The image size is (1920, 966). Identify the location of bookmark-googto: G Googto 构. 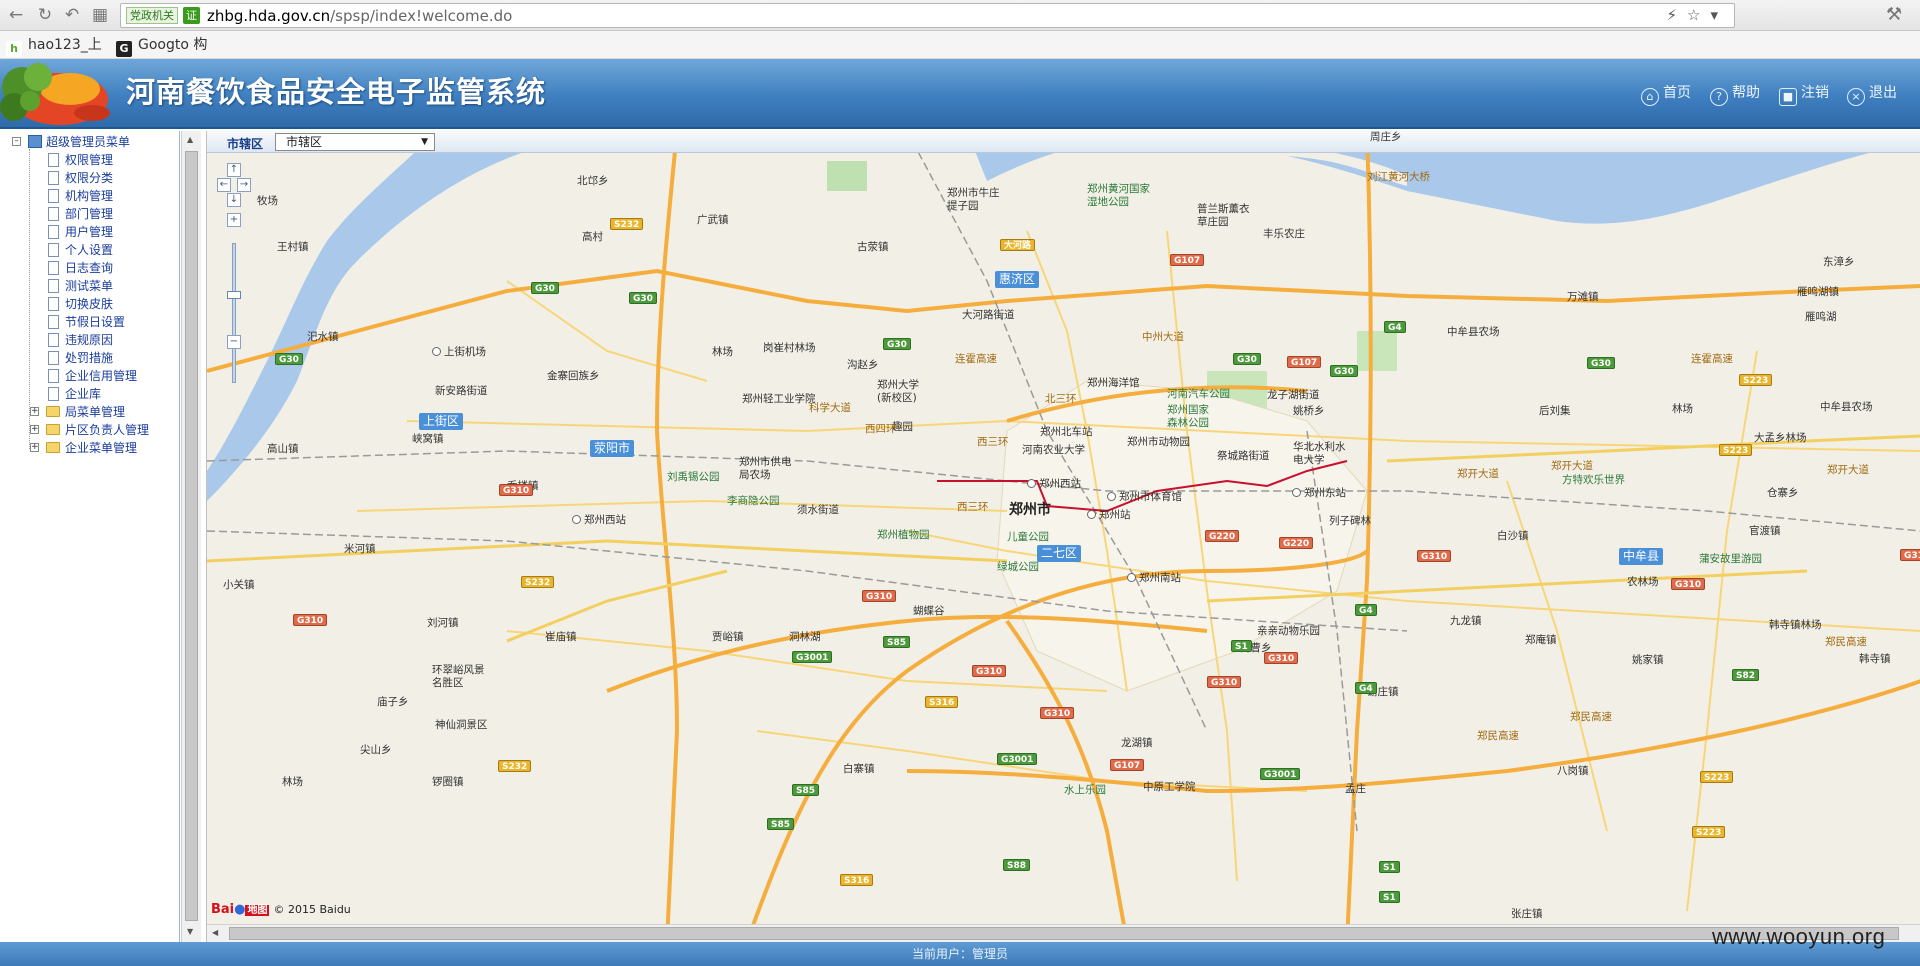
(161, 46).